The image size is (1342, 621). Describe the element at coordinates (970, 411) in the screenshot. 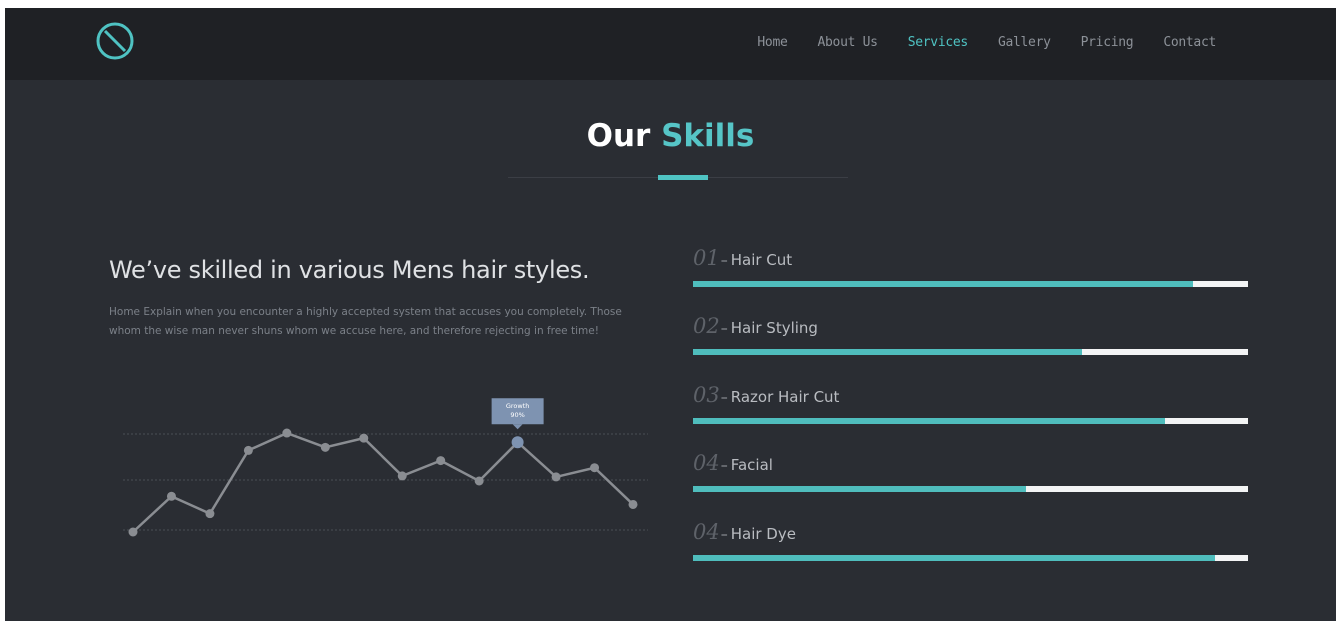

I see `skill-item: 03– Razor Hair Cut` at that location.